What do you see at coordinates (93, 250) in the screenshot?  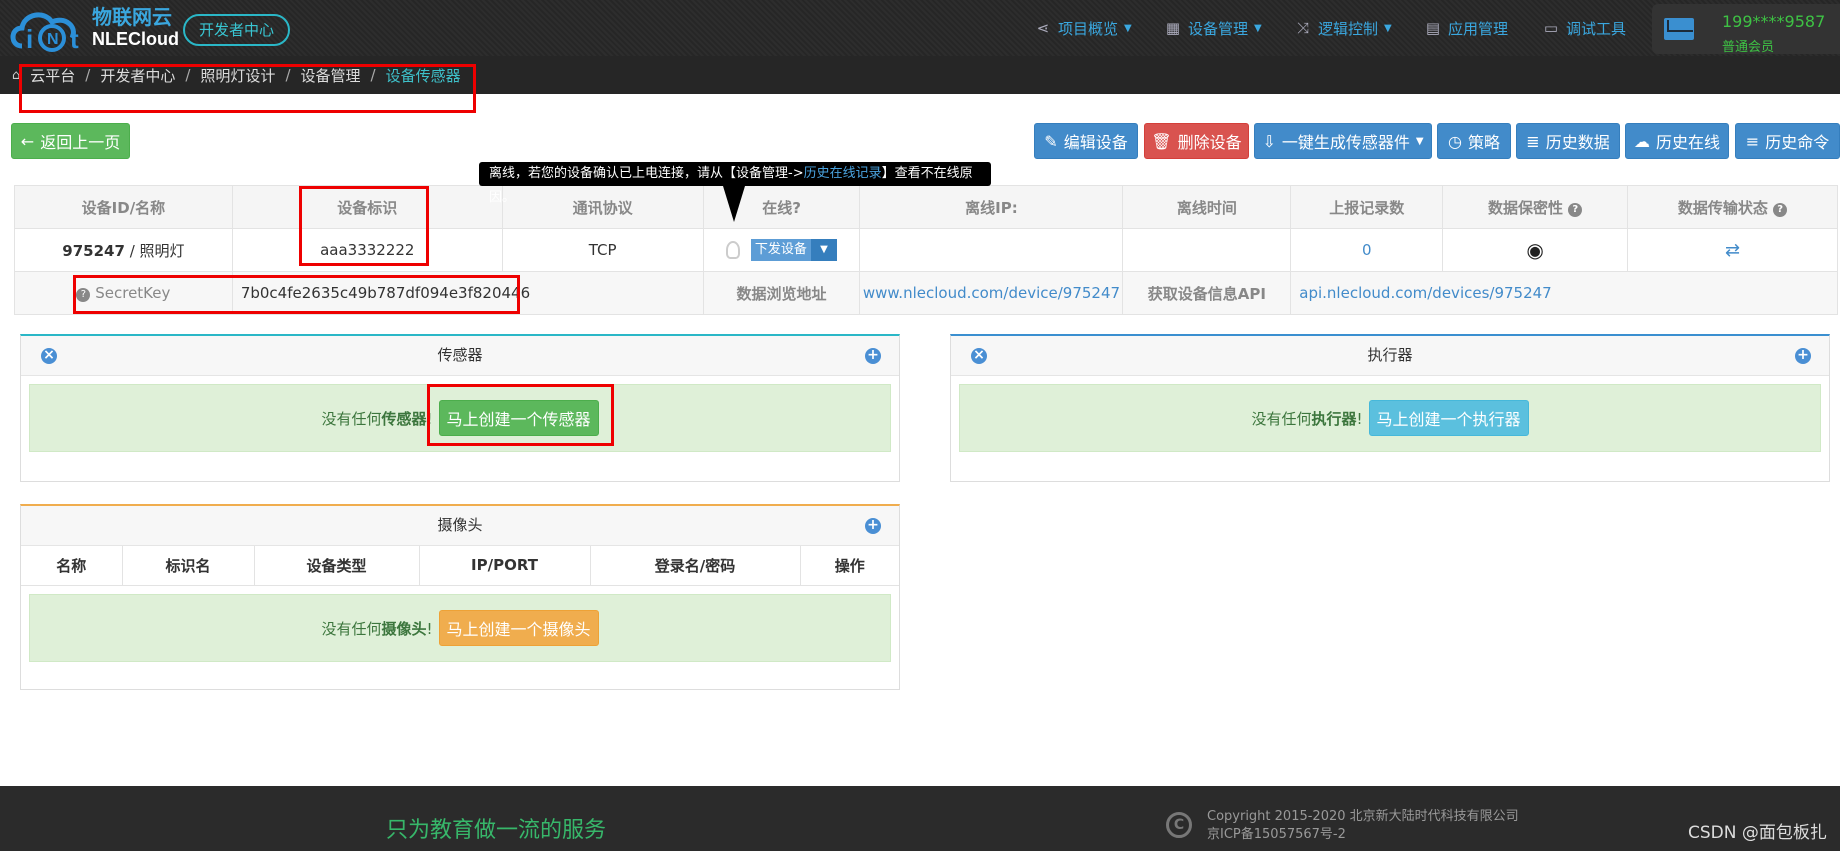 I see `device-id: 975247` at bounding box center [93, 250].